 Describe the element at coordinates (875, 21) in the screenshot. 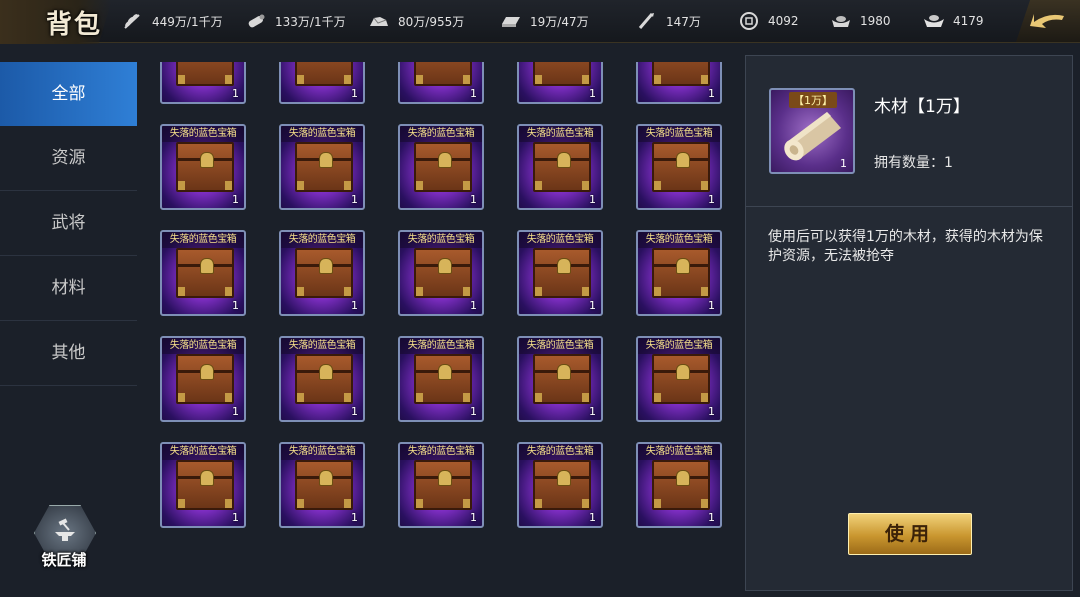

I see `resource-gold-value: 1980` at that location.